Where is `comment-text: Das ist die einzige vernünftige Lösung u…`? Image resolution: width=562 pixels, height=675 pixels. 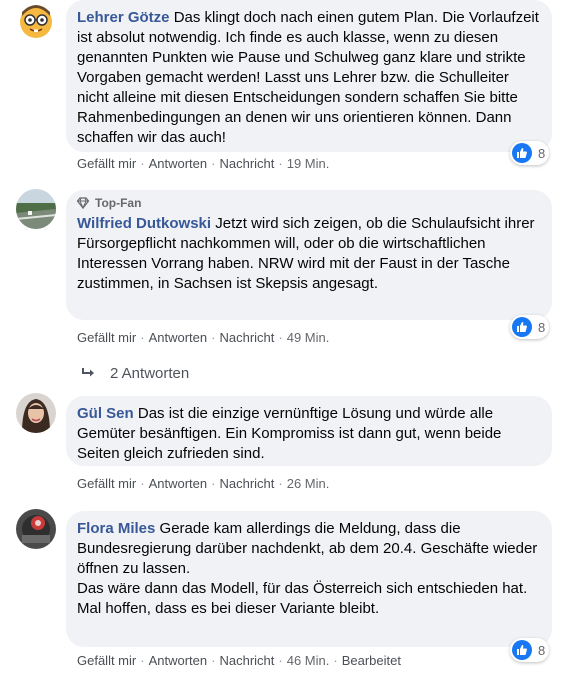 comment-text: Das ist die einzige vernünftige Lösung u… is located at coordinates (289, 433).